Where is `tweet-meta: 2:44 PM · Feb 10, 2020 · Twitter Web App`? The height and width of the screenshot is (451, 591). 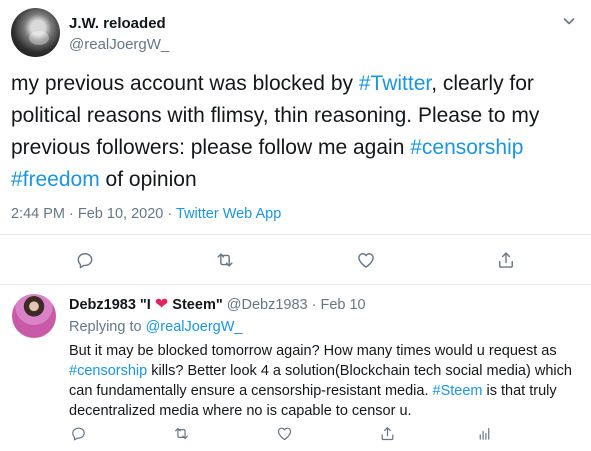
tweet-meta: 2:44 PM · Feb 10, 2020 · Twitter Web App is located at coordinates (146, 214).